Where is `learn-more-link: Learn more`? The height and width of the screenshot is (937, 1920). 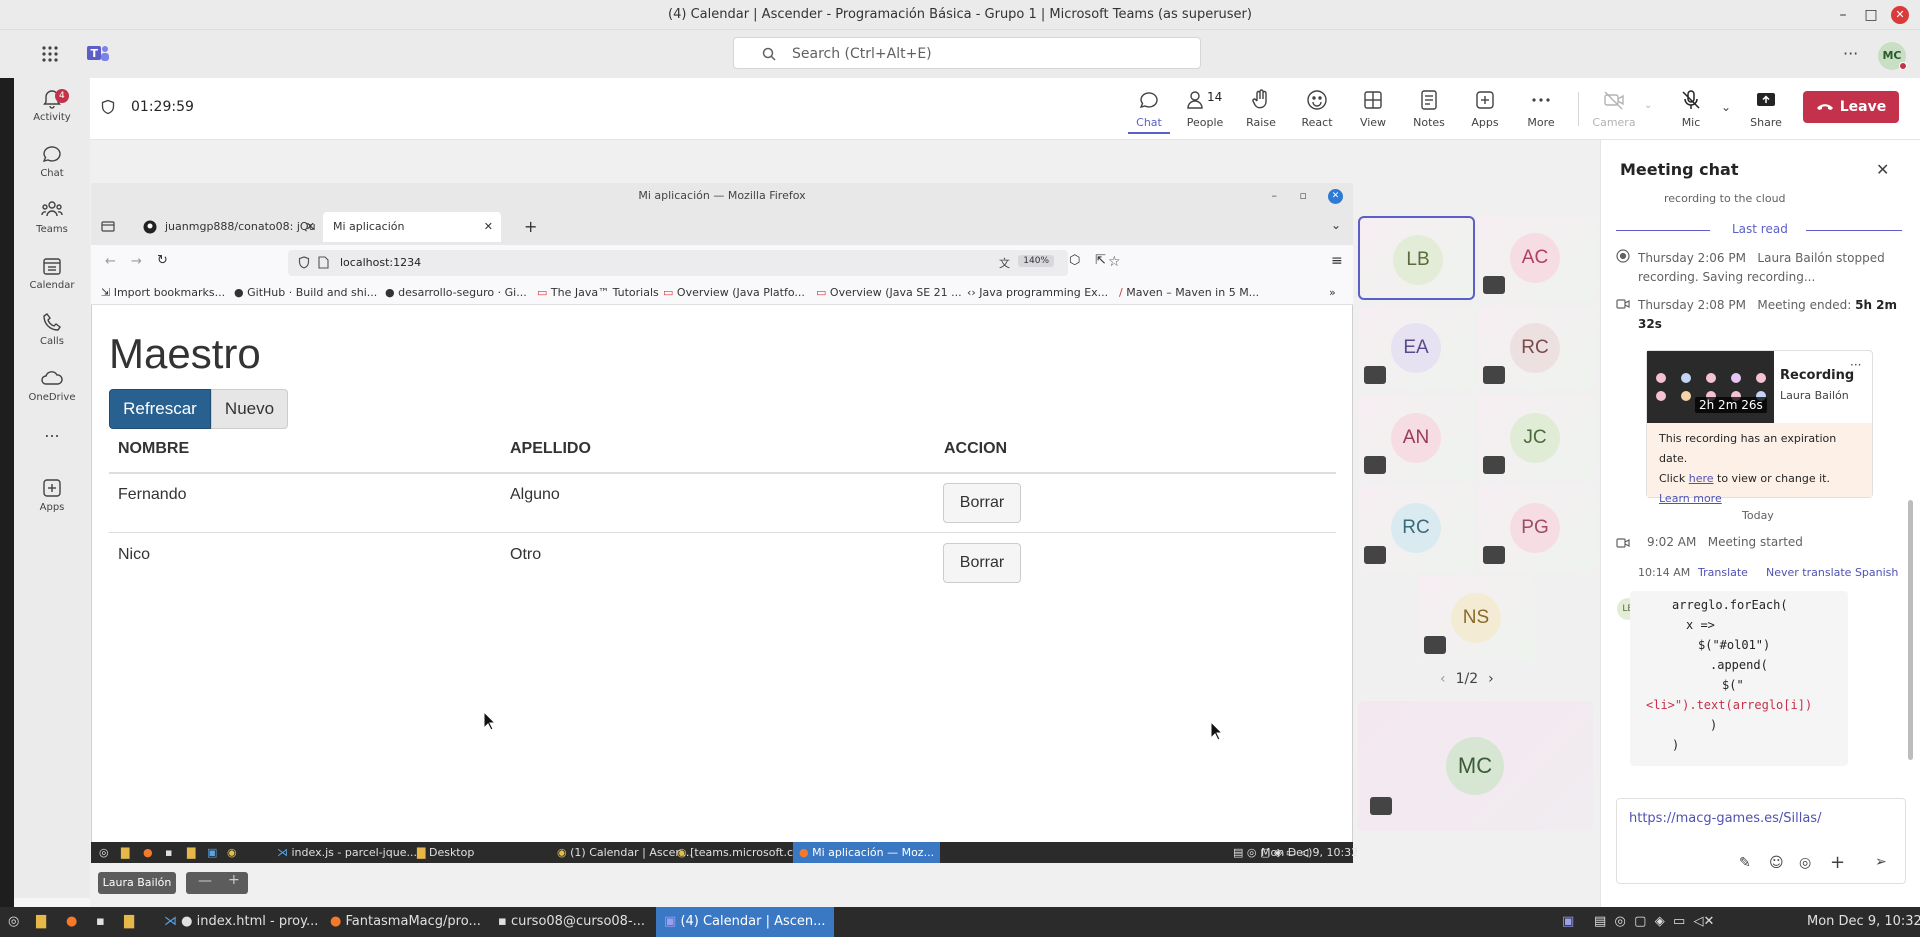 learn-more-link: Learn more is located at coordinates (1690, 498).